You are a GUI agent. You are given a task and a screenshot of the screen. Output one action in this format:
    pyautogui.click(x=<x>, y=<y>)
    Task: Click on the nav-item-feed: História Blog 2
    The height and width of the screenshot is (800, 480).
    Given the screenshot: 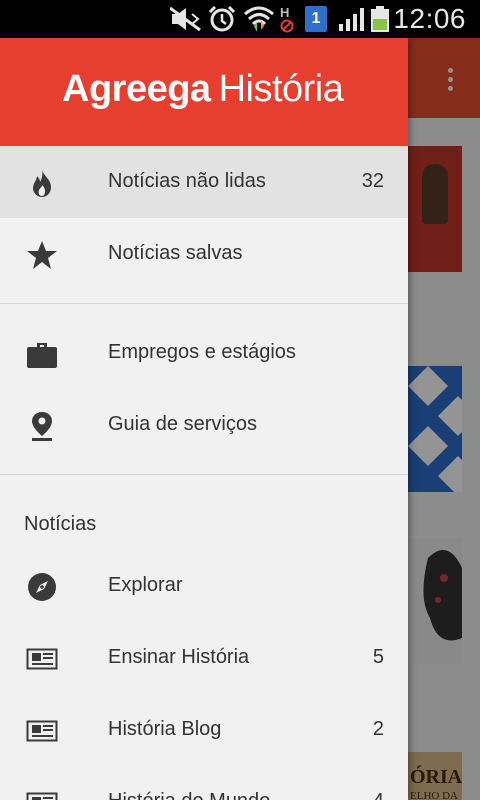 What is the action you would take?
    pyautogui.click(x=204, y=730)
    